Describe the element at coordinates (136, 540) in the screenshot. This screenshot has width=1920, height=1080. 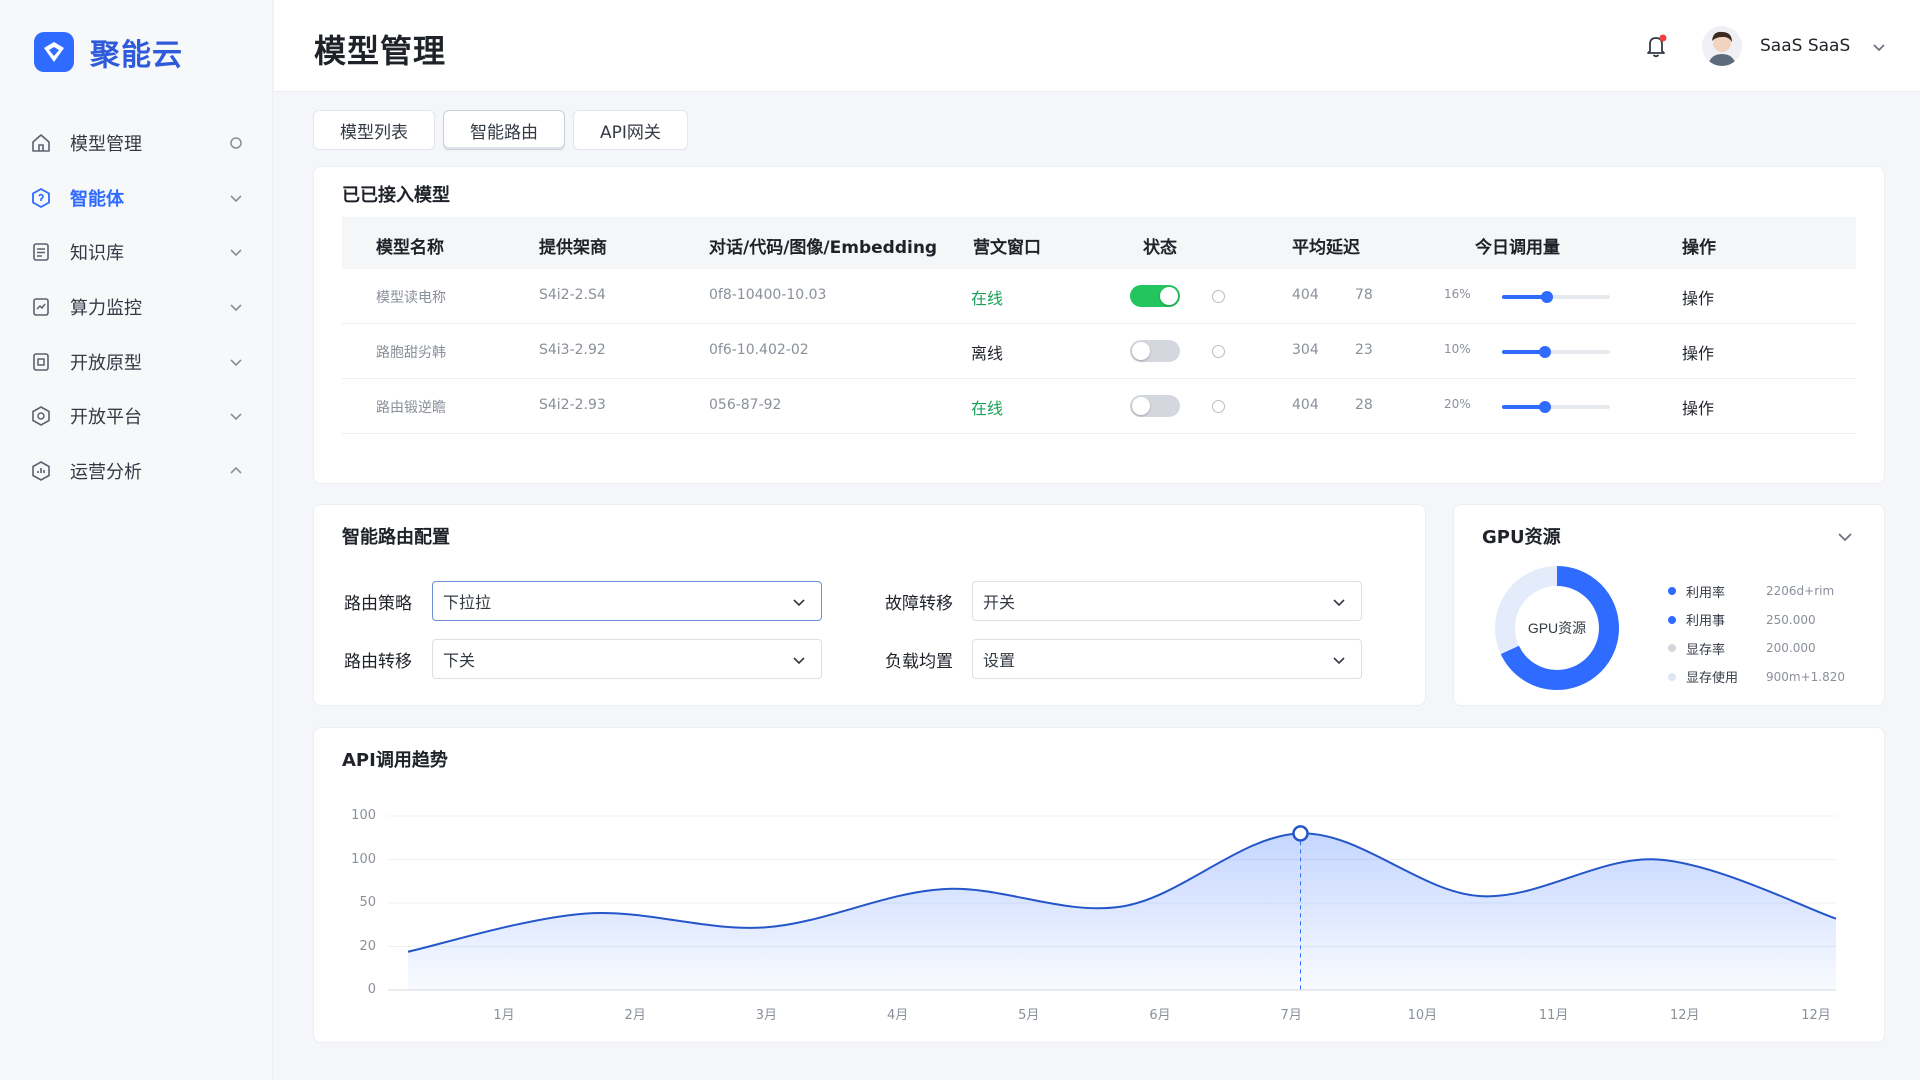
I see `sidebar: 聚能云 模型管理智能体 知识库 算力监控开放原型开放平台运营分析` at that location.